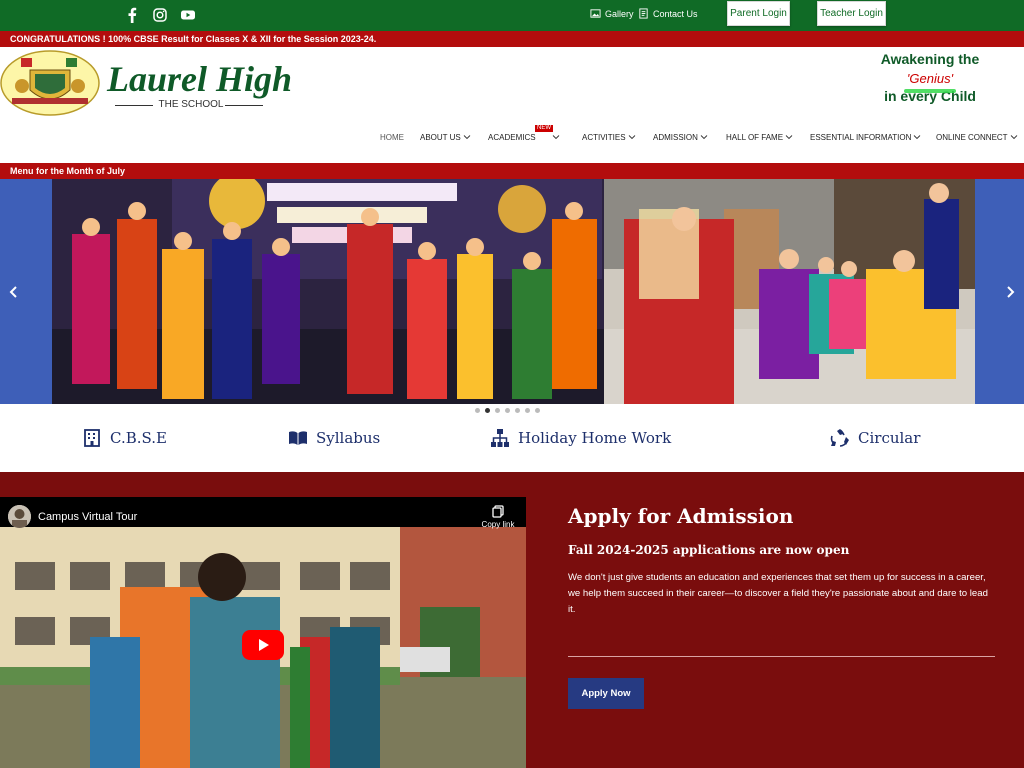  Describe the element at coordinates (298, 438) in the screenshot. I see `open-book-icon` at that location.